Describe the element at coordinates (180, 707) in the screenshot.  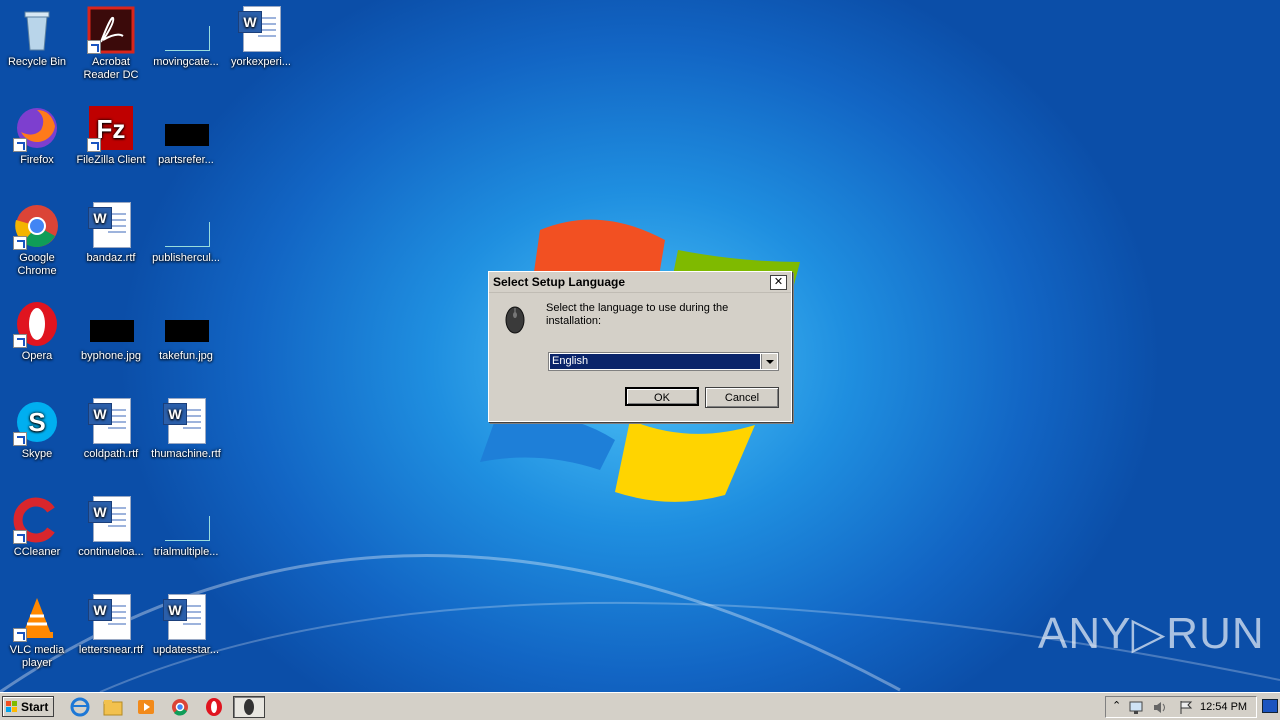
I see `chrome-taskbar-icon` at that location.